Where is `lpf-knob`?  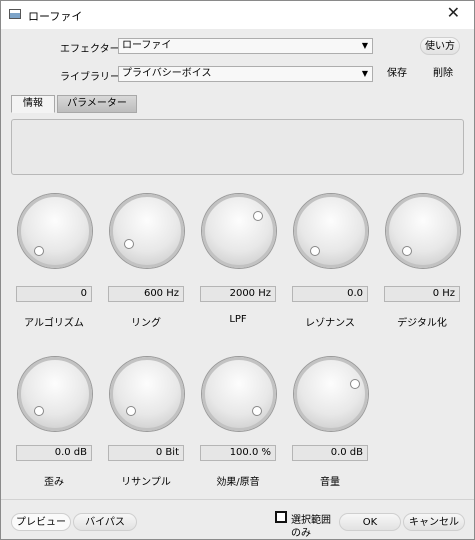
lpf-knob is located at coordinates (239, 231).